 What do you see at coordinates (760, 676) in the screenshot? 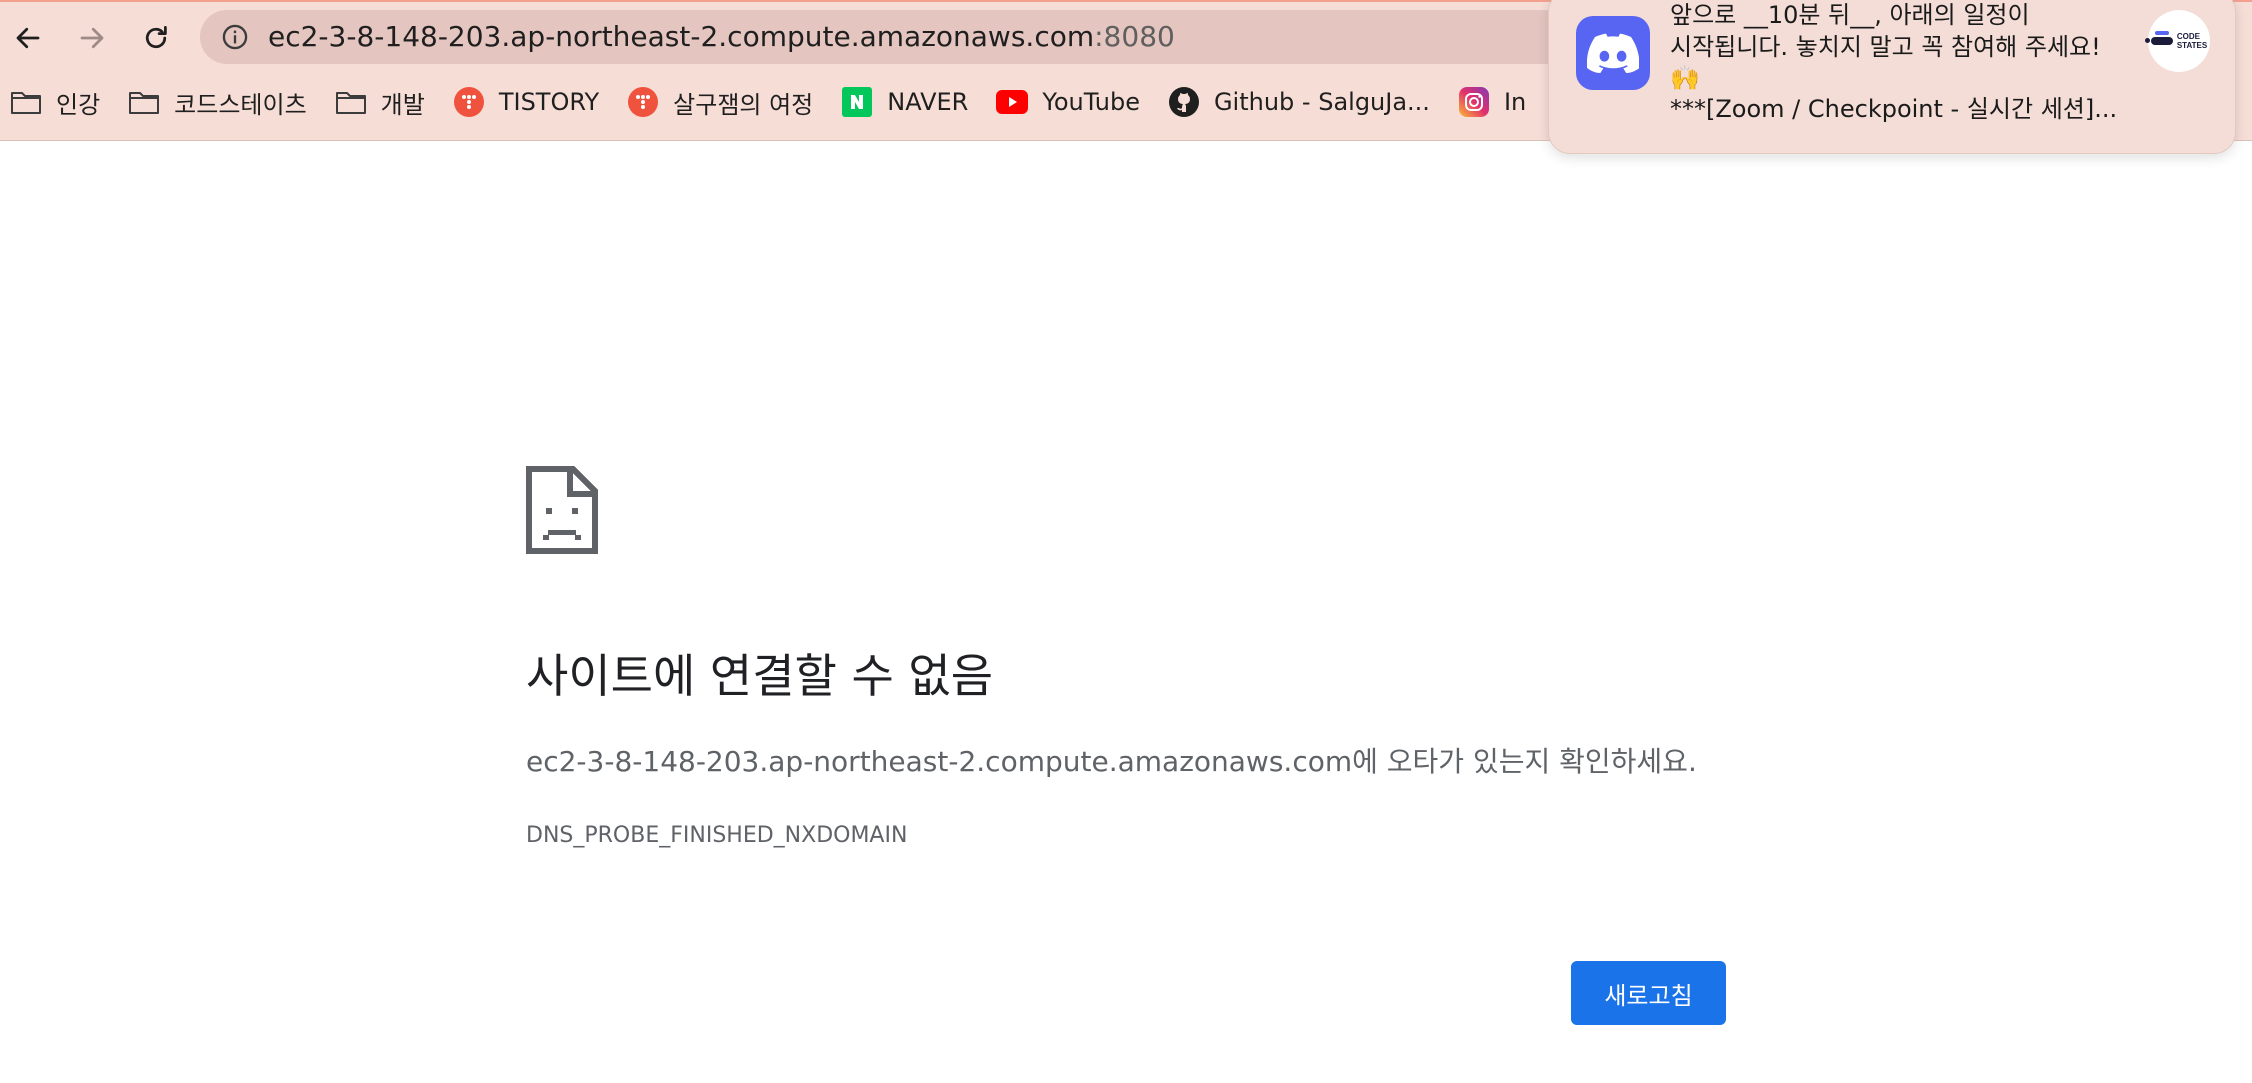
I see `error-title: 사이트에 연결할 수 없음` at bounding box center [760, 676].